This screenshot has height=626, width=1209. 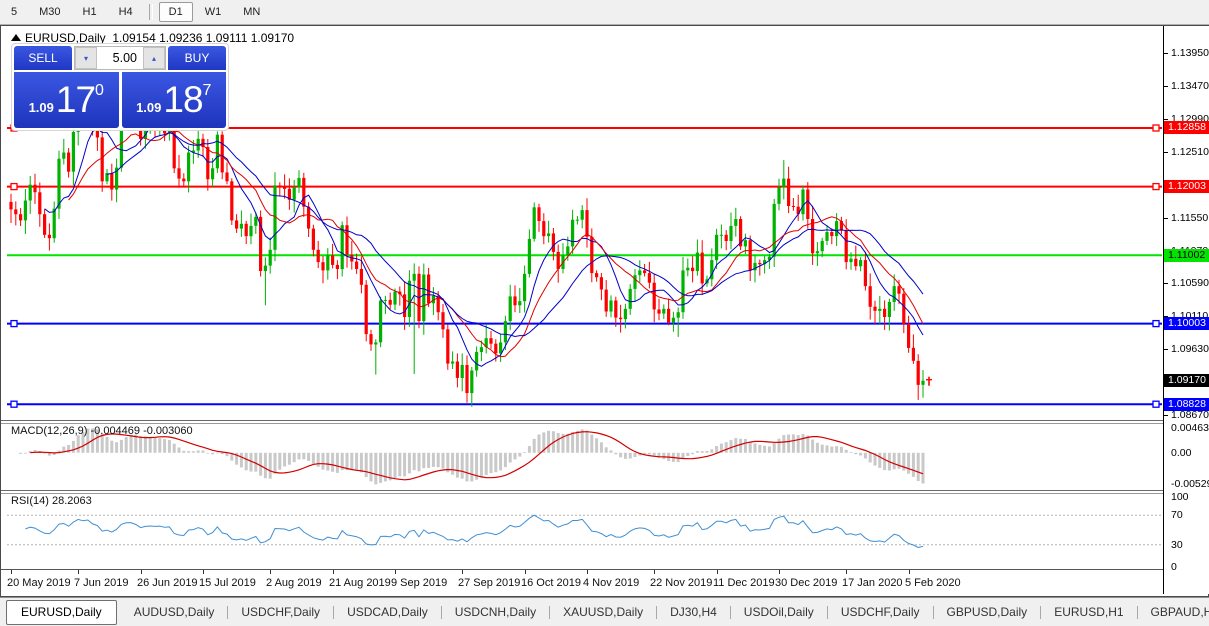 What do you see at coordinates (1186, 255) in the screenshot?
I see `hline-price-badge: 1.11002` at bounding box center [1186, 255].